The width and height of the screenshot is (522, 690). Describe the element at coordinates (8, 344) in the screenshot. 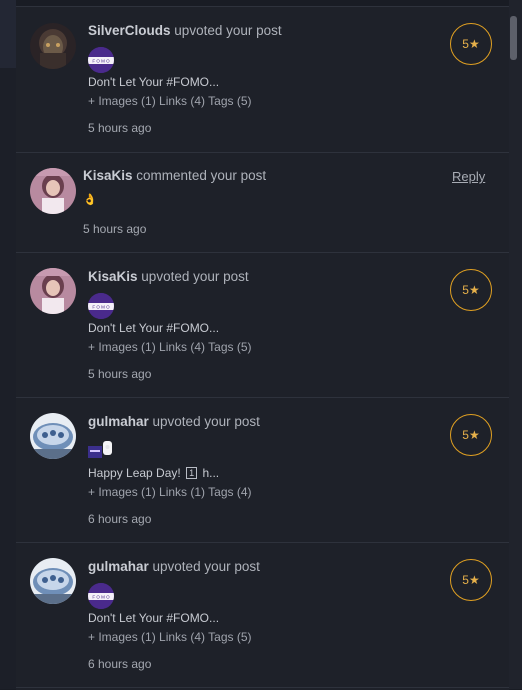

I see `left-backdrop` at that location.